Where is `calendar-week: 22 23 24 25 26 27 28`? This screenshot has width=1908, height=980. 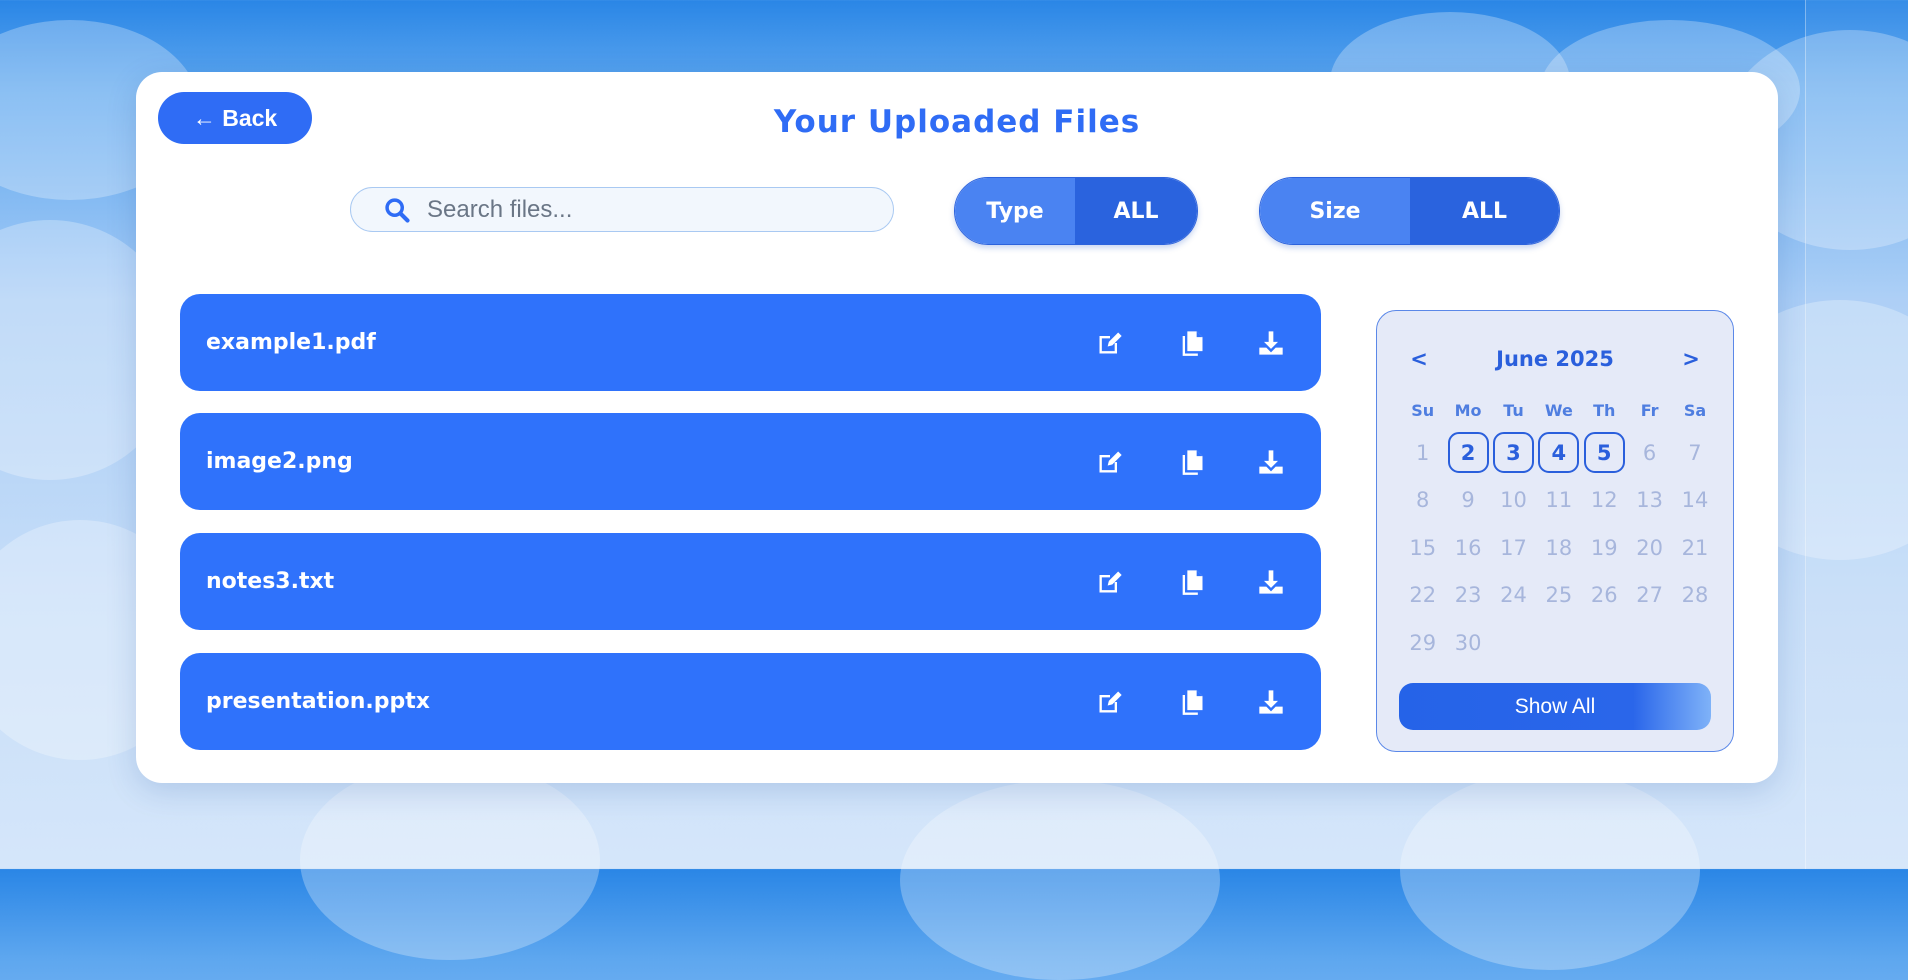 calendar-week: 22 23 24 25 26 27 28 is located at coordinates (1559, 596).